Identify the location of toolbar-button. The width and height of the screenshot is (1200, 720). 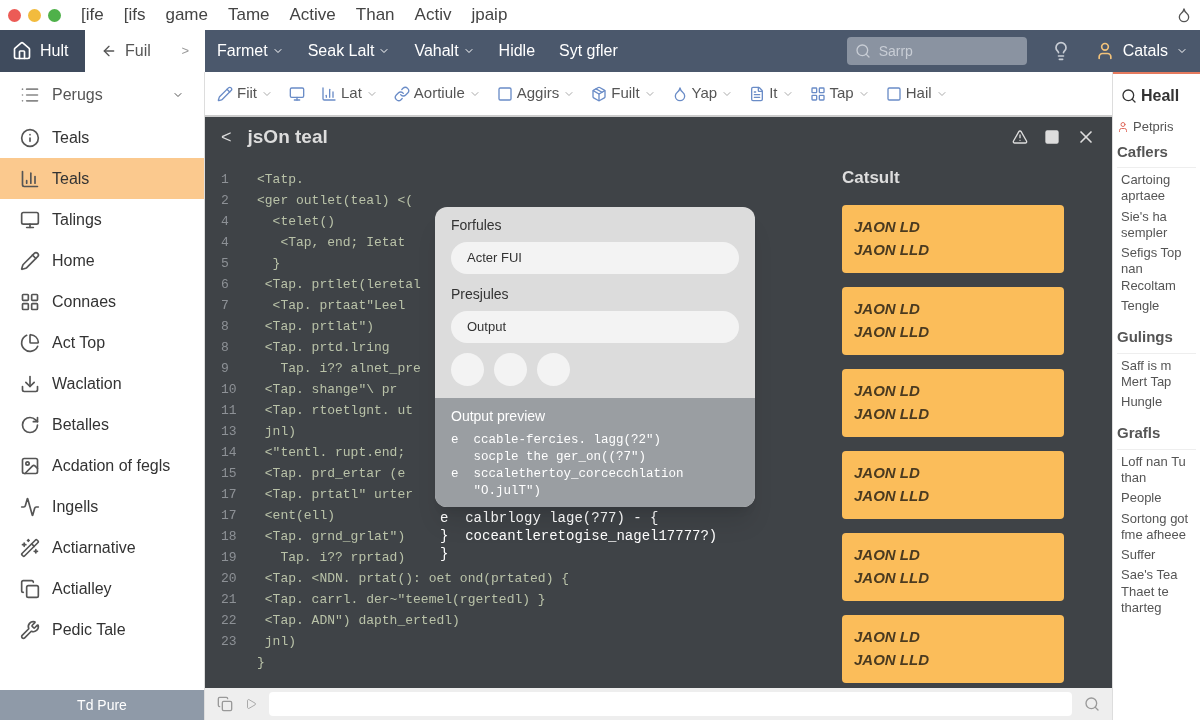
(297, 93).